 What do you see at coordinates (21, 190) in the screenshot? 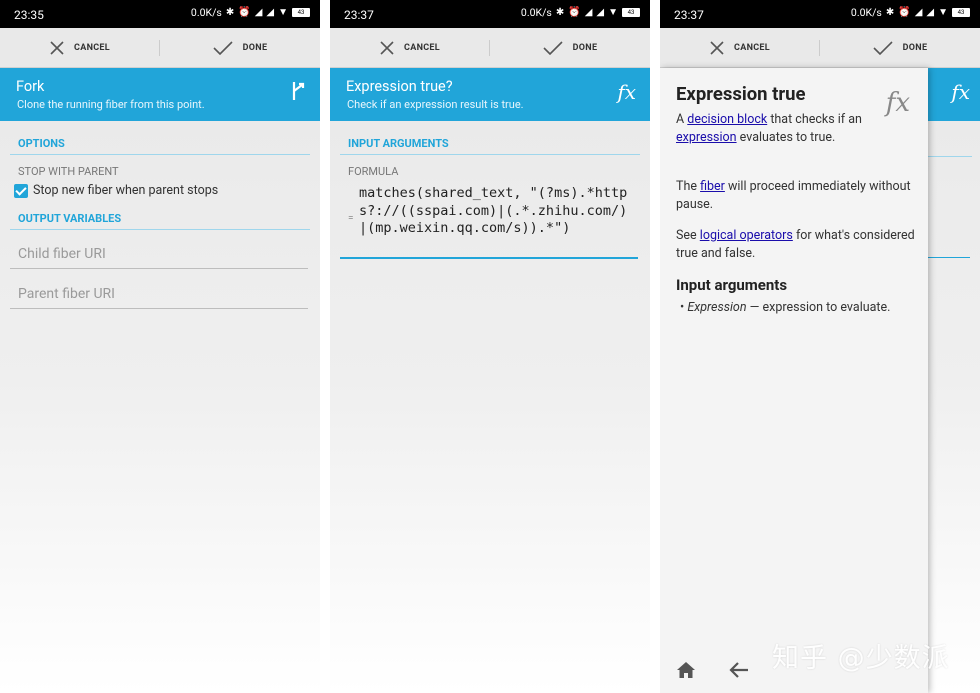
I see `stop-with-parent-checkbox` at bounding box center [21, 190].